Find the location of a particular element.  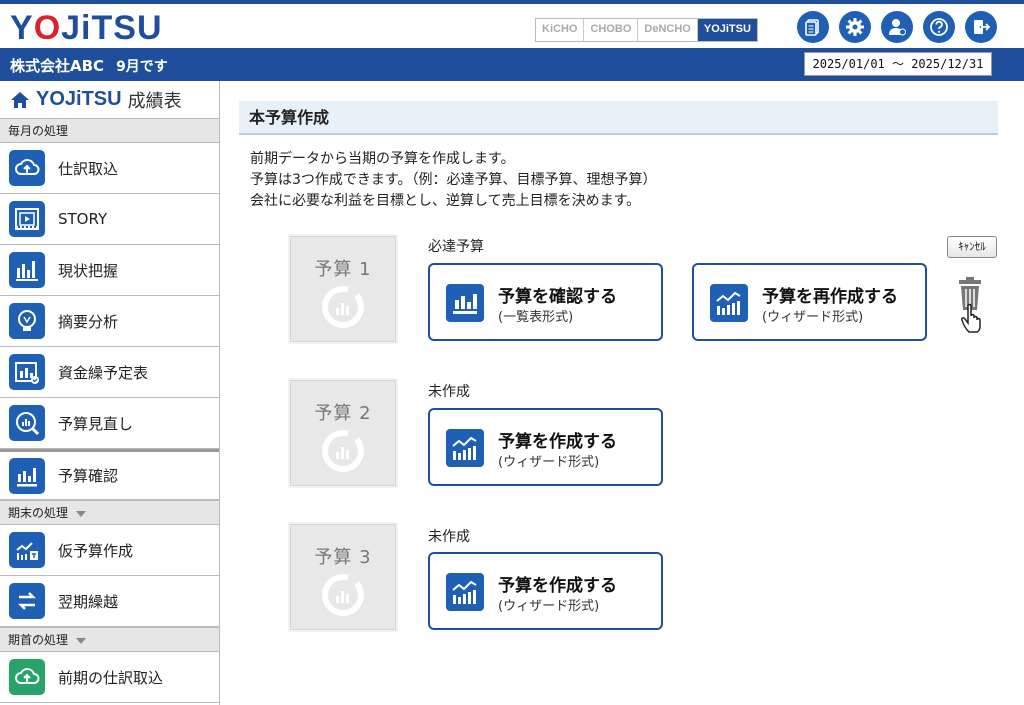

help-icon is located at coordinates (939, 27).